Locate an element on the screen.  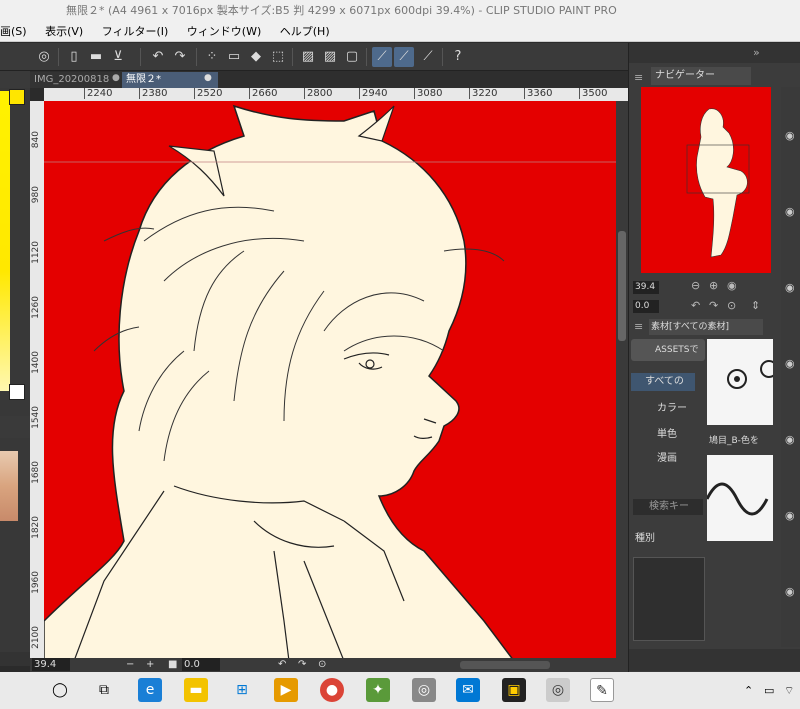
save-icon: ⊻ is located at coordinates (118, 57).